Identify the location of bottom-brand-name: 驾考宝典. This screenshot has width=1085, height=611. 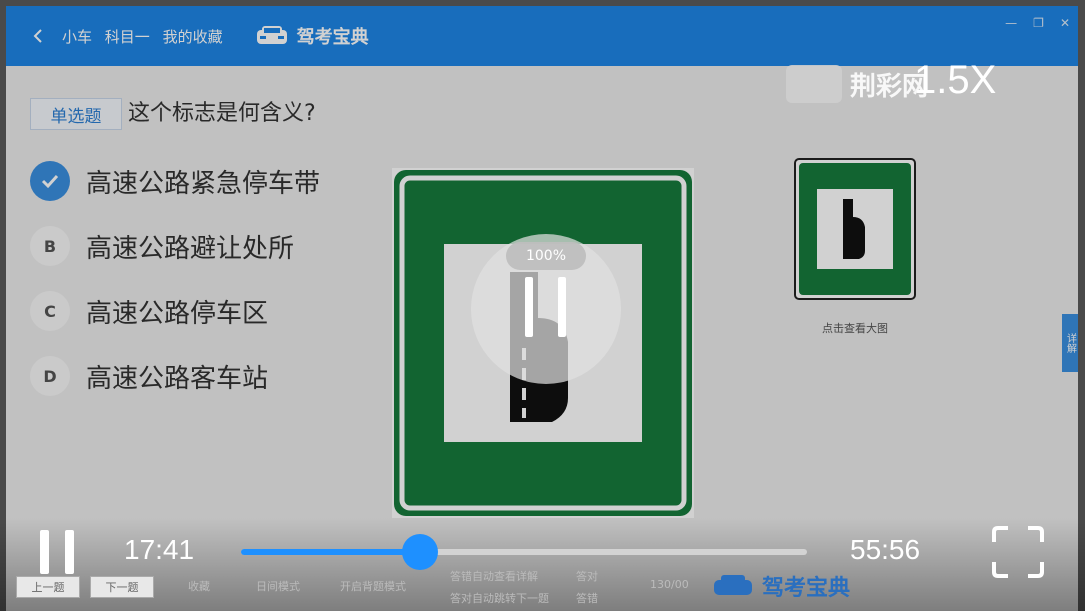
(806, 588).